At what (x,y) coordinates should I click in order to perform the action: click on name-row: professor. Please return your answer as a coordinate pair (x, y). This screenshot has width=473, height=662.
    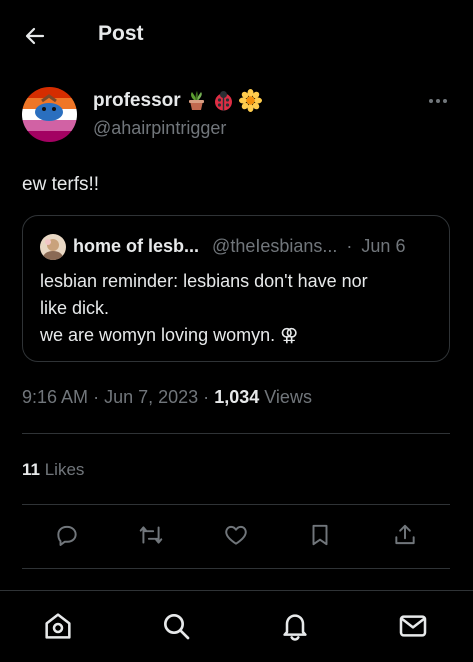
    Looking at the image, I should click on (177, 100).